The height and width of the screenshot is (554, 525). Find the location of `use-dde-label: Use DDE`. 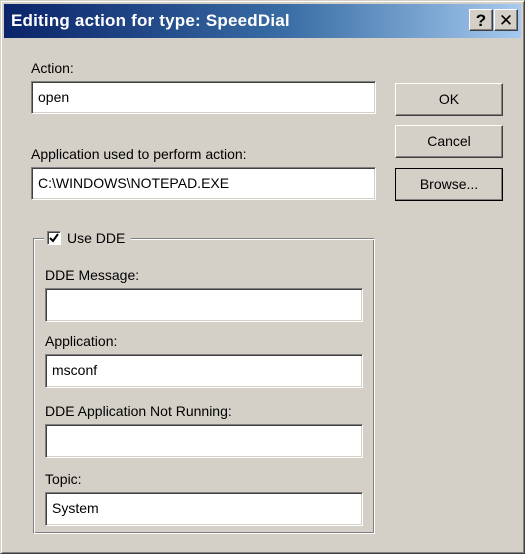

use-dde-label: Use DDE is located at coordinates (96, 238).